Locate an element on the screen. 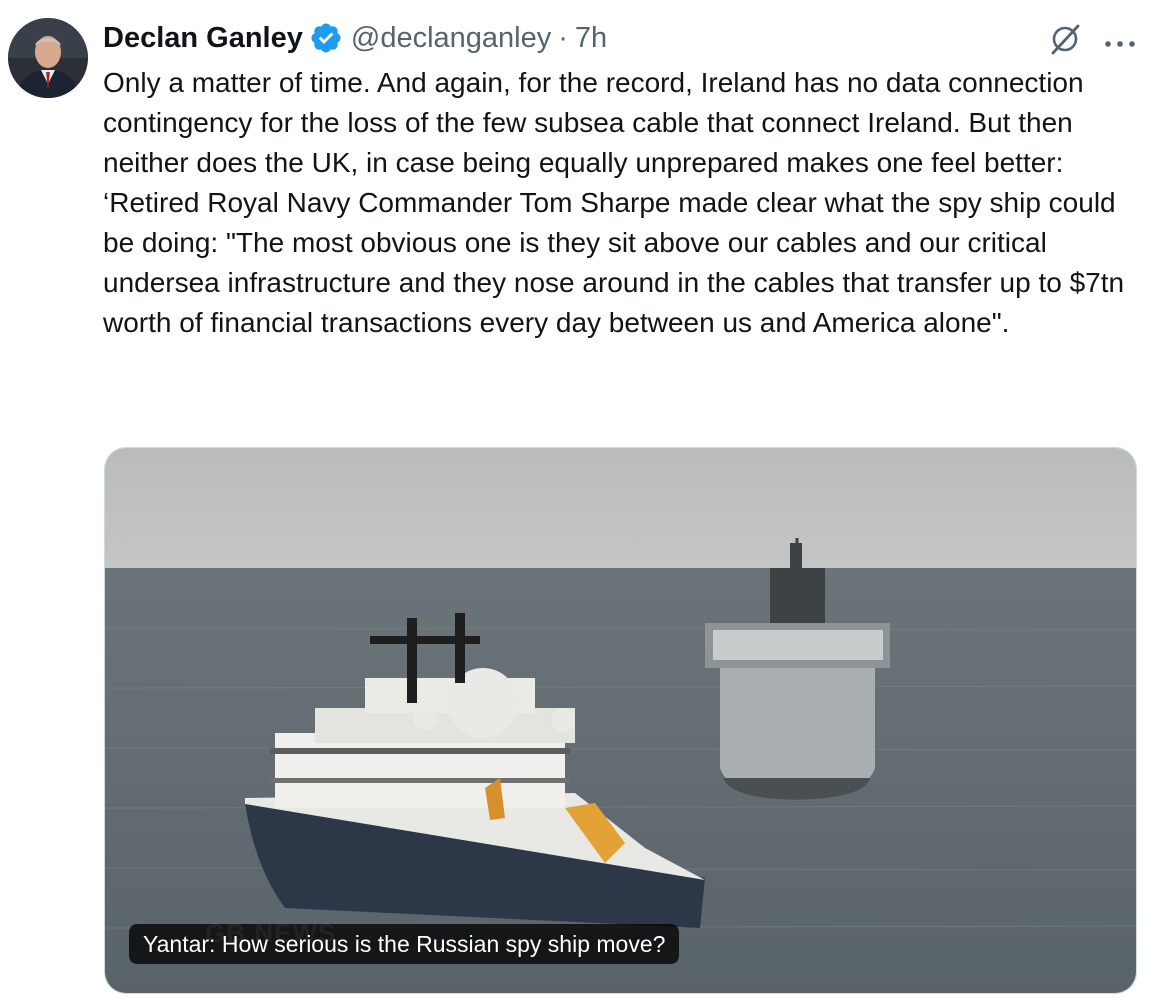 The height and width of the screenshot is (1005, 1155). tweet-header: Declan Ganley @declanganley · 7h is located at coordinates (355, 38).